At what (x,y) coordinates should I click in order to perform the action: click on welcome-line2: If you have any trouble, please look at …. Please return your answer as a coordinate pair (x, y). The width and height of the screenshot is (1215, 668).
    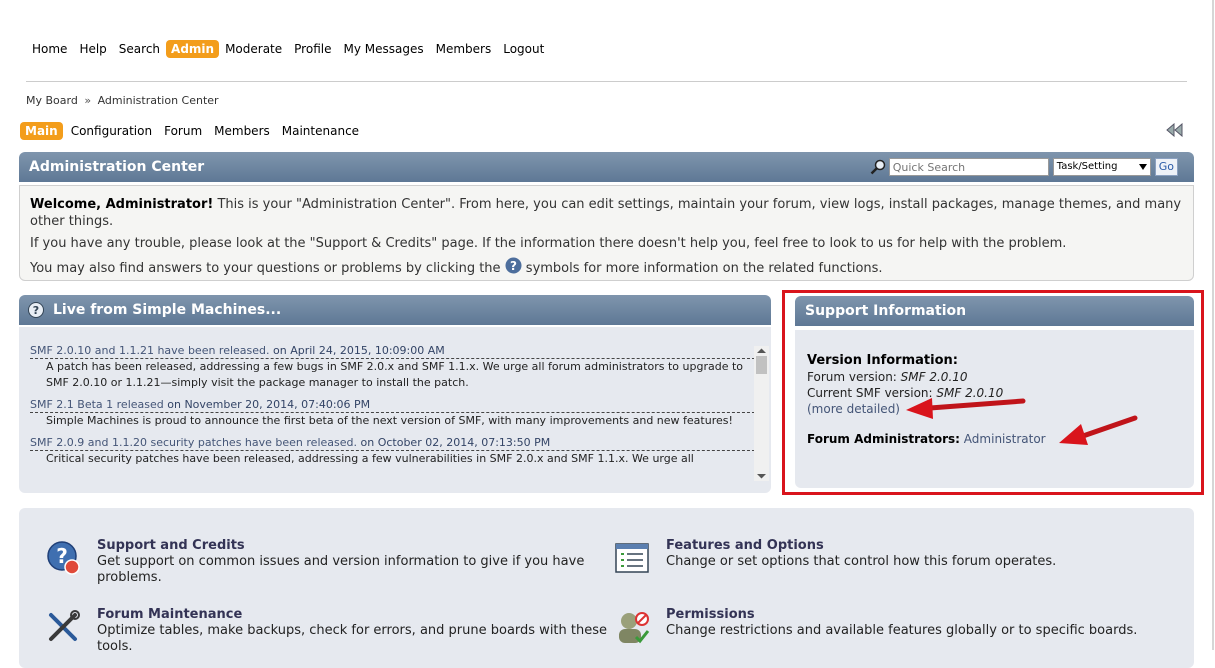
    Looking at the image, I should click on (548, 243).